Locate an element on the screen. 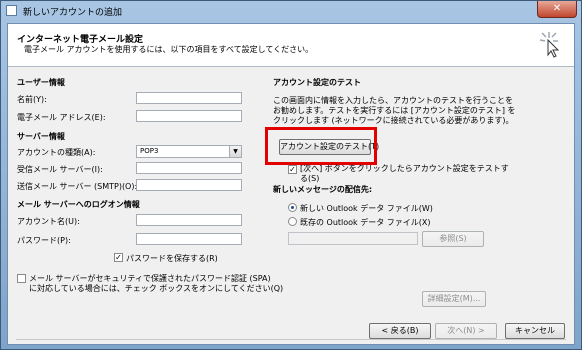 Image resolution: width=582 pixels, height=350 pixels. cancel-button: キャンセル is located at coordinates (535, 331).